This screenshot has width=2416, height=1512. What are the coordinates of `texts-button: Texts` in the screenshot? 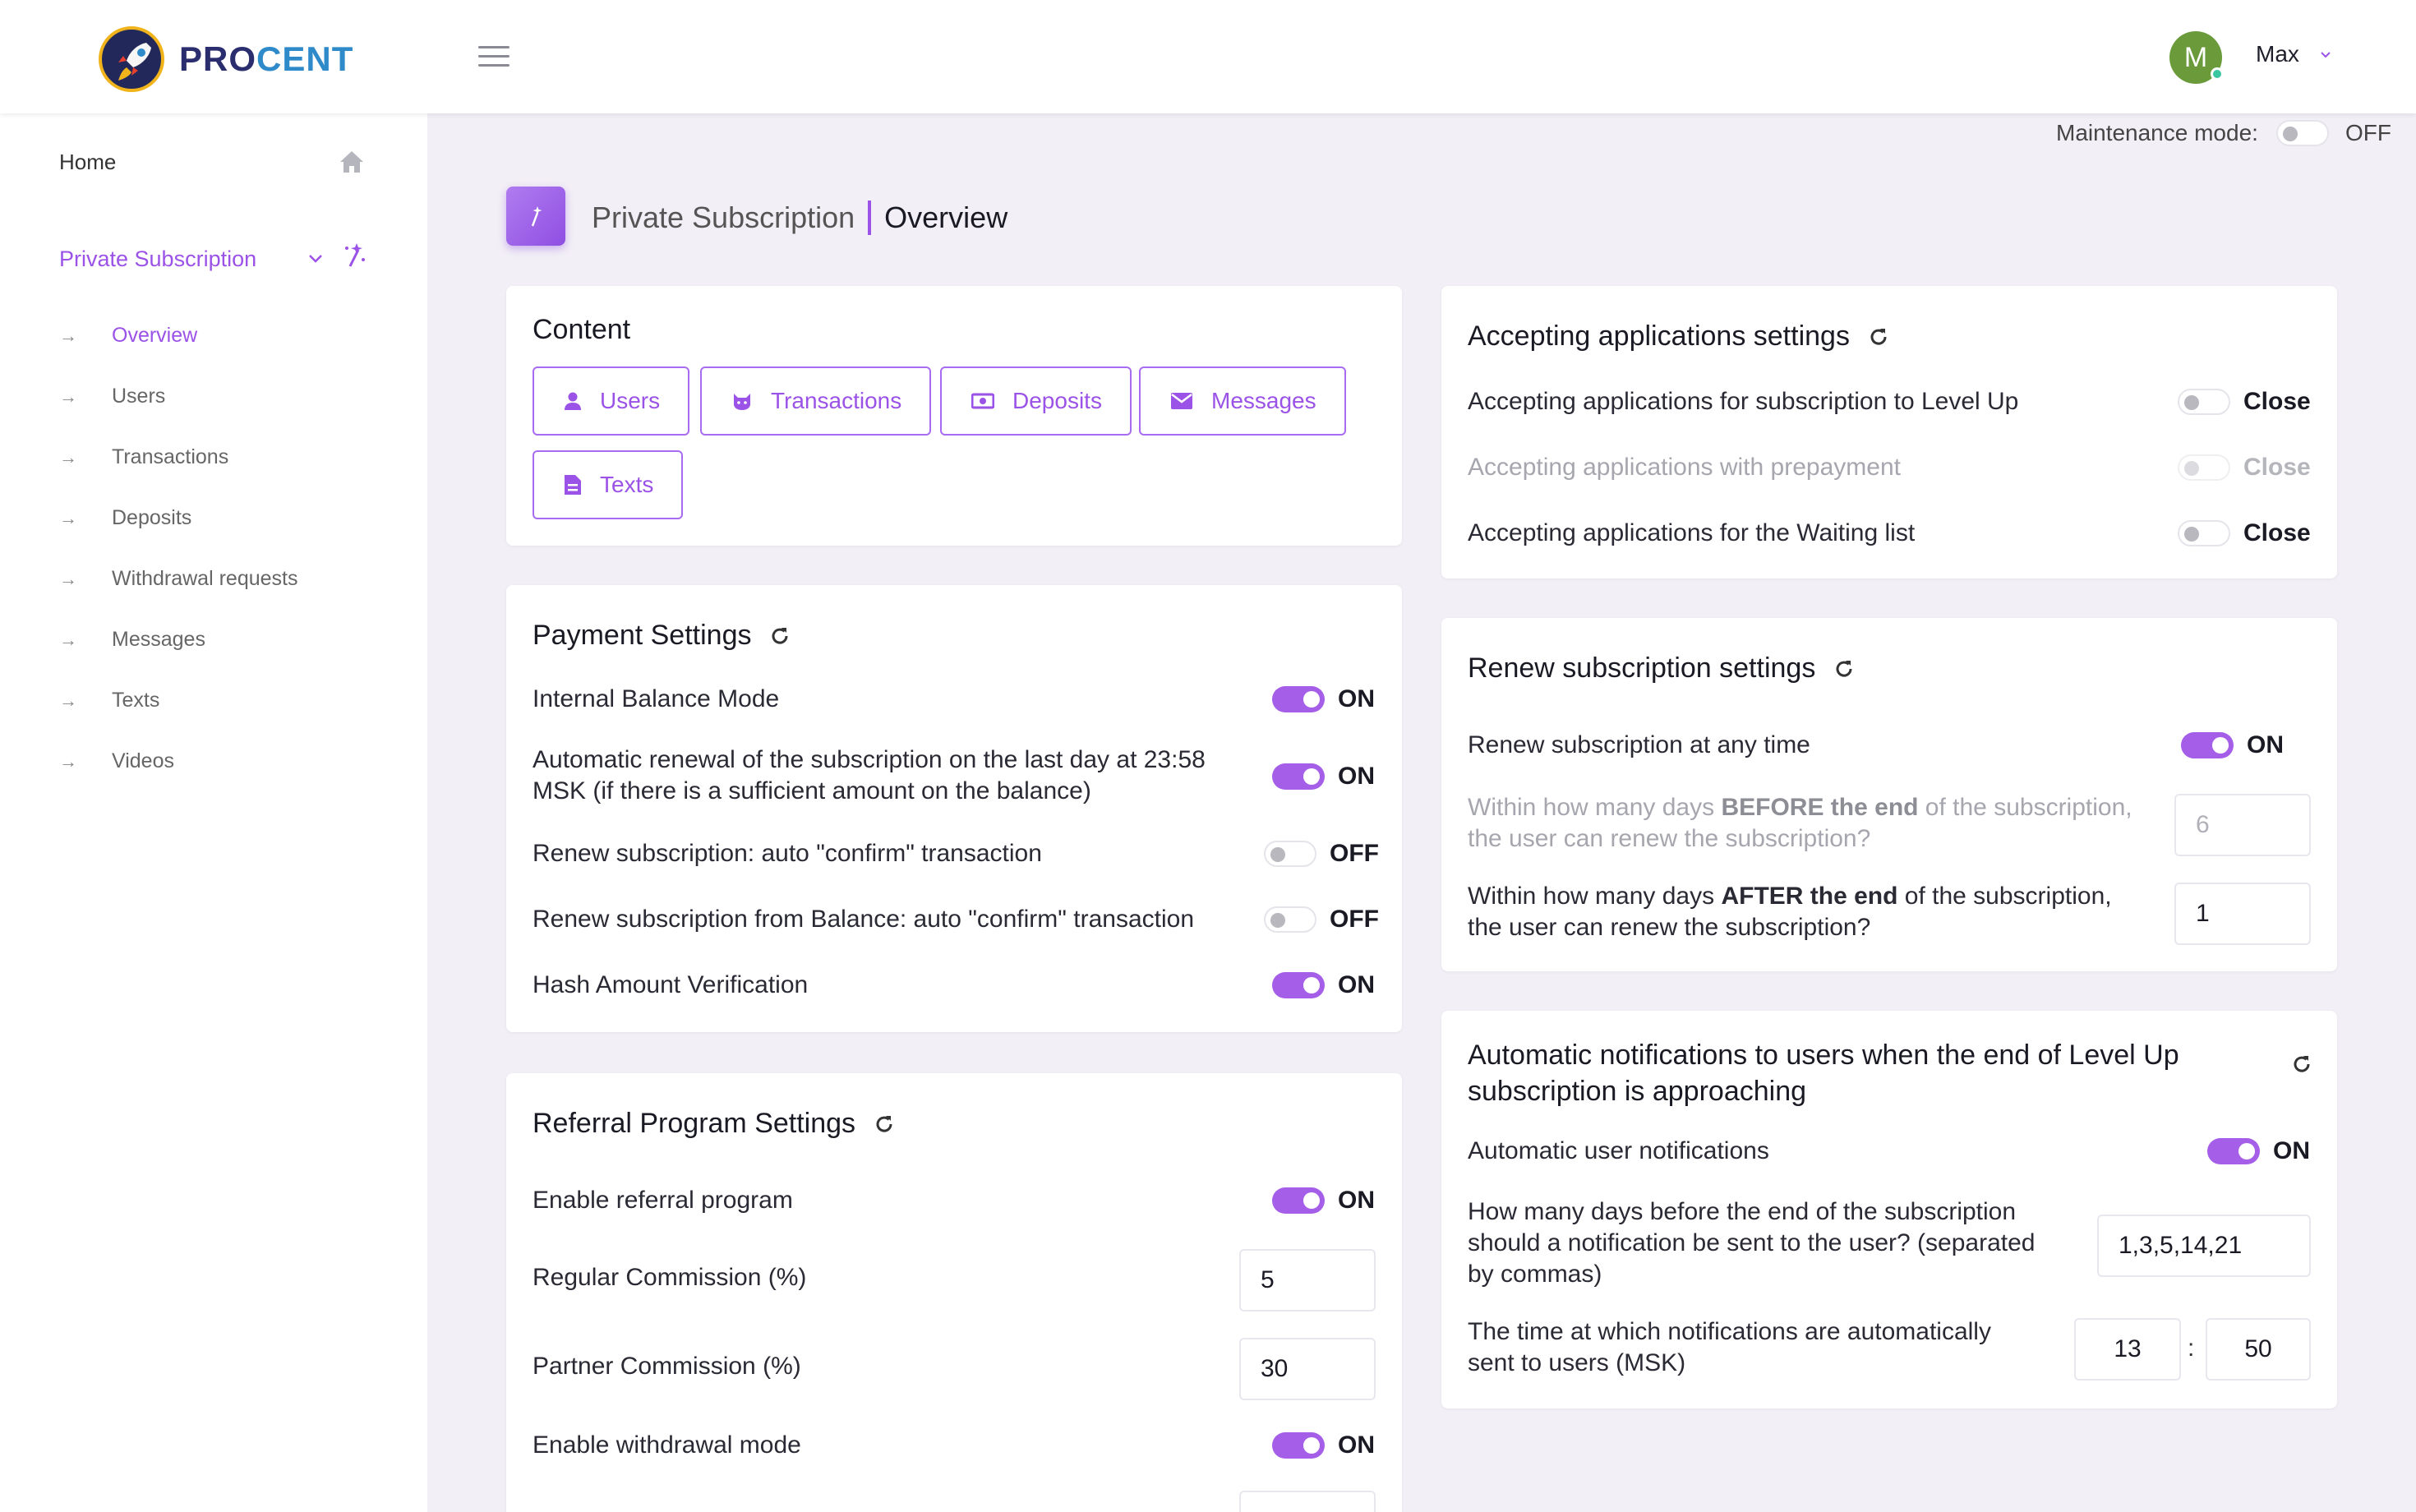 It's located at (609, 484).